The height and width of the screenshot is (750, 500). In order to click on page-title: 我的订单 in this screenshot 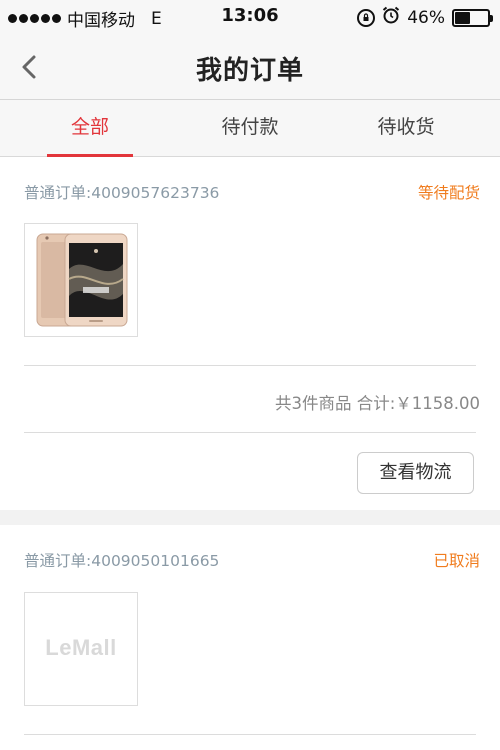, I will do `click(249, 71)`.